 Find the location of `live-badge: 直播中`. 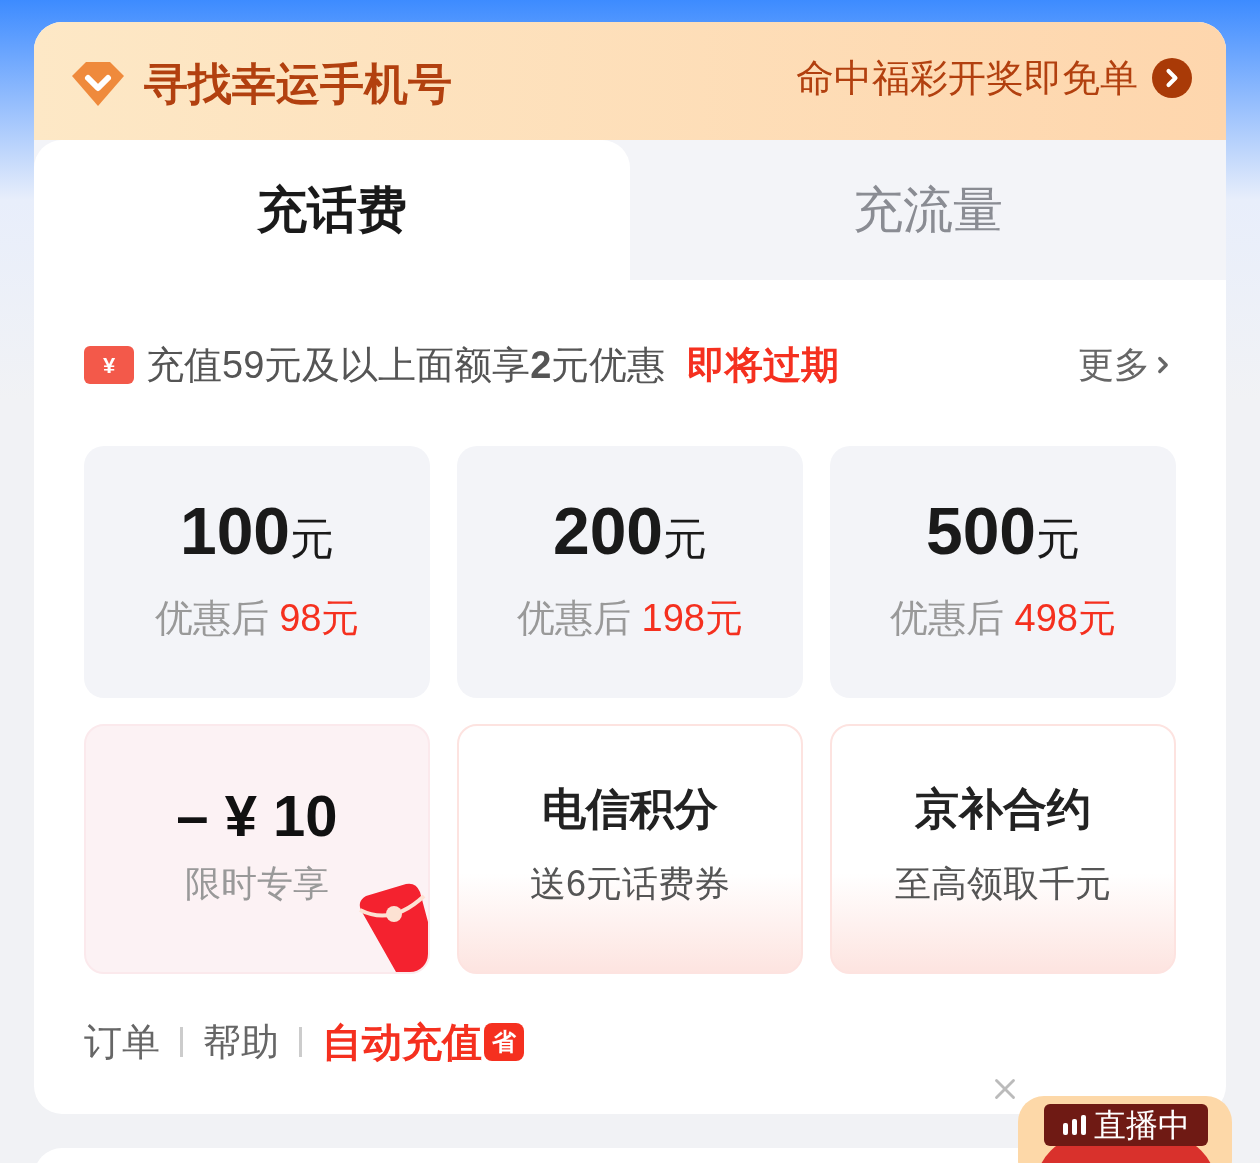

live-badge: 直播中 is located at coordinates (1125, 1129).